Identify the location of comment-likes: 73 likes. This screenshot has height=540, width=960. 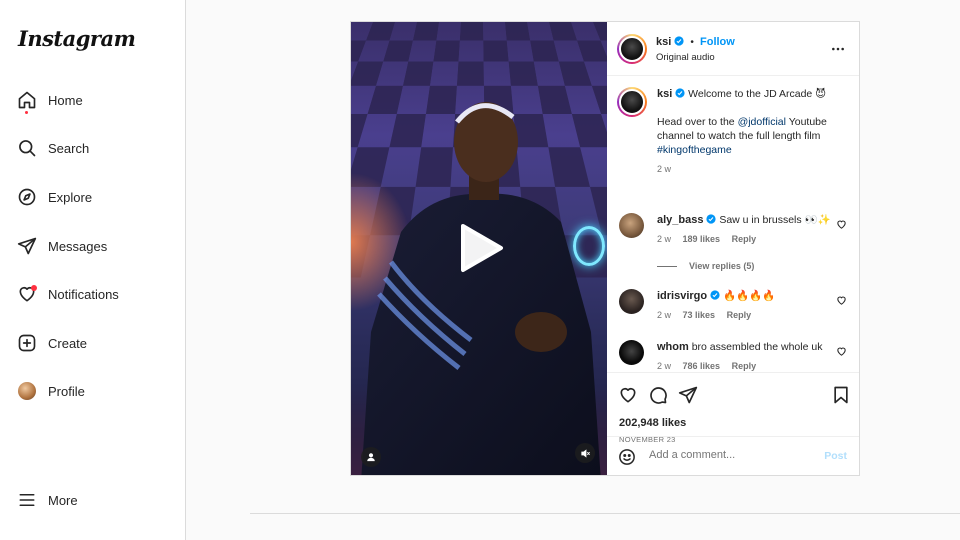
(699, 315).